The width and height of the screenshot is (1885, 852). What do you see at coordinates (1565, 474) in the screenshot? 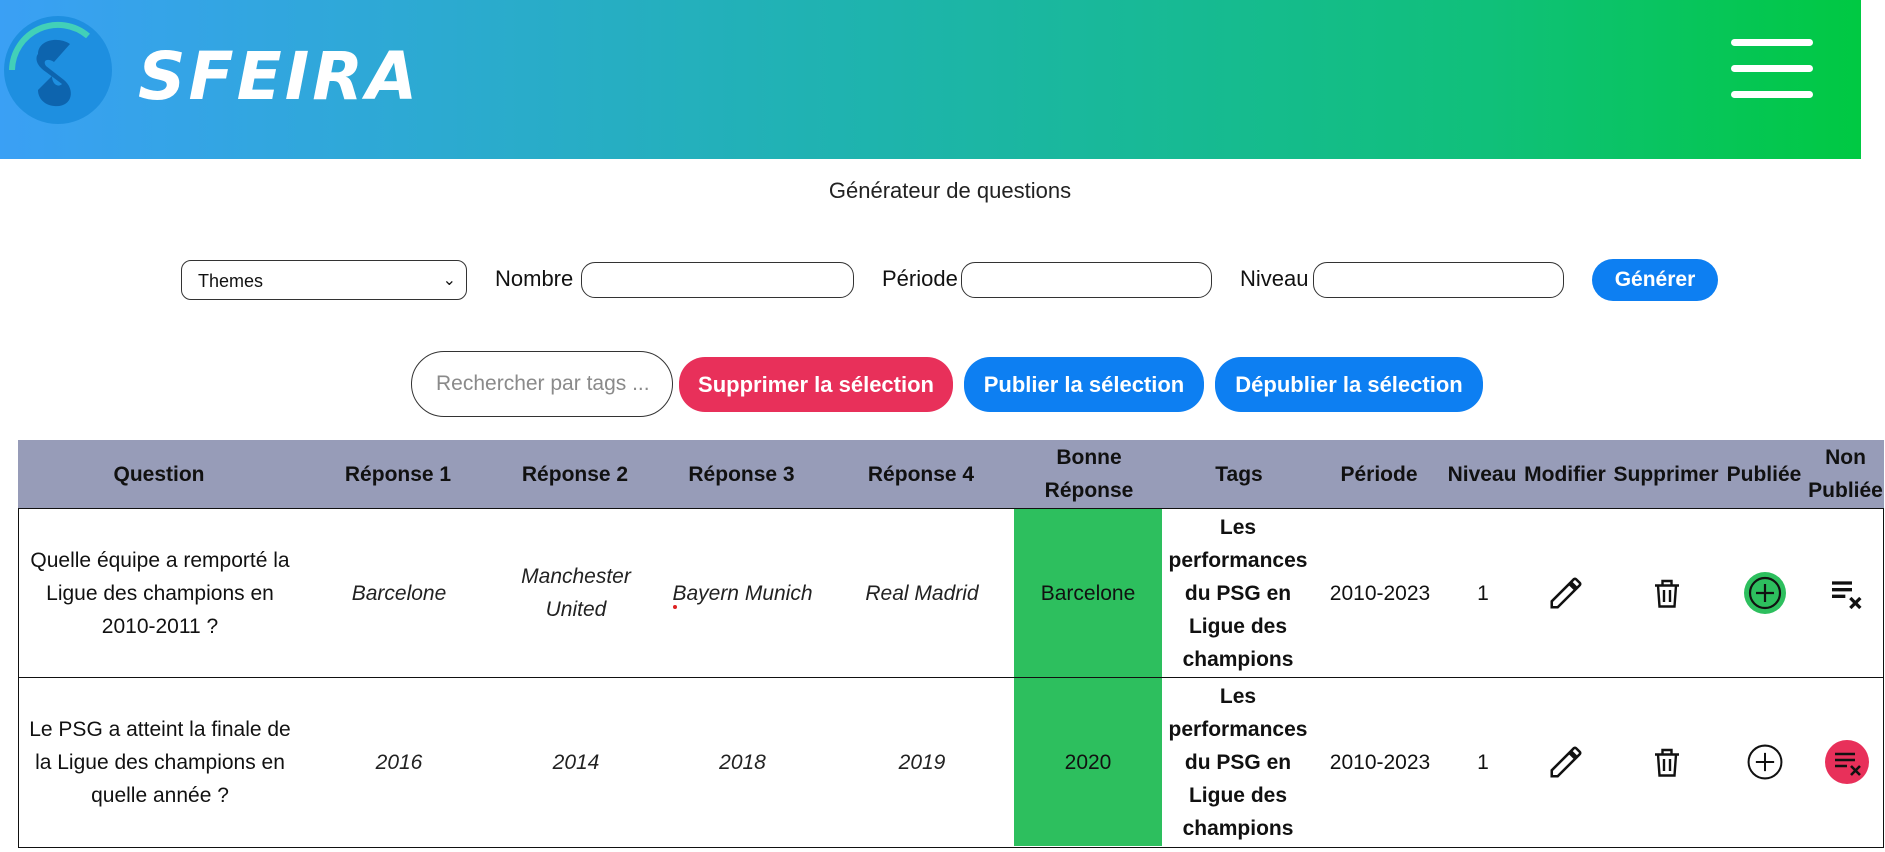
I see `header-modifier: Modifier` at bounding box center [1565, 474].